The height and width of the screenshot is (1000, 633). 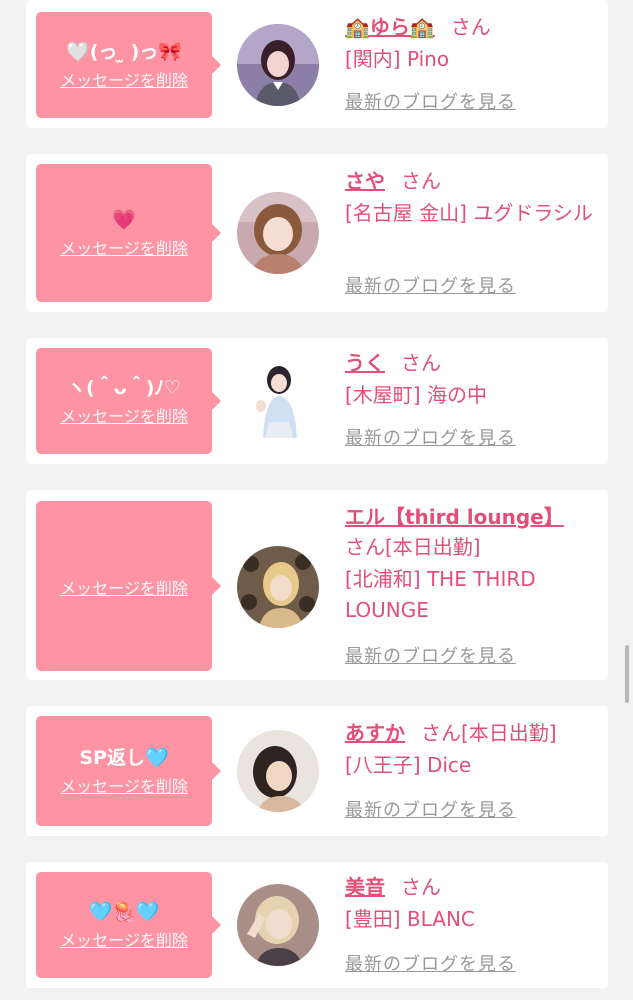 I want to click on scrollbar, so click(x=627, y=674).